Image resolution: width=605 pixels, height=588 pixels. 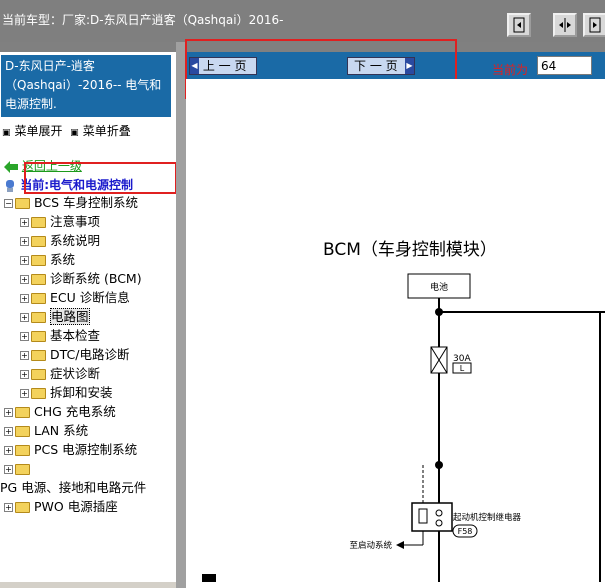 I want to click on tree-item: + 症状诊断, so click(x=60, y=374).